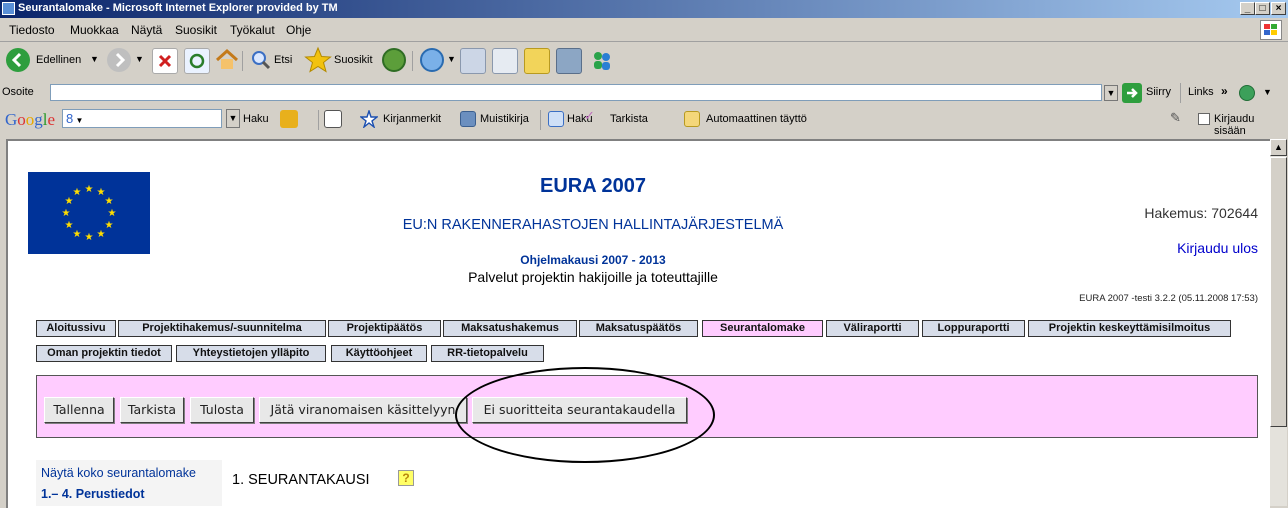  What do you see at coordinates (152, 410) in the screenshot?
I see `check-button: Tarkista` at bounding box center [152, 410].